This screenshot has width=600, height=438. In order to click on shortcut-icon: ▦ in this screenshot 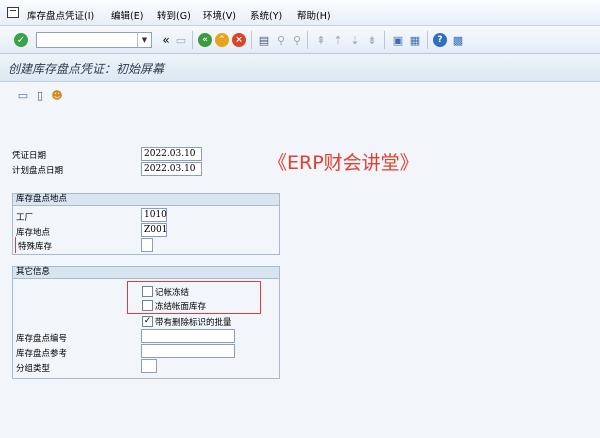, I will do `click(415, 40)`.